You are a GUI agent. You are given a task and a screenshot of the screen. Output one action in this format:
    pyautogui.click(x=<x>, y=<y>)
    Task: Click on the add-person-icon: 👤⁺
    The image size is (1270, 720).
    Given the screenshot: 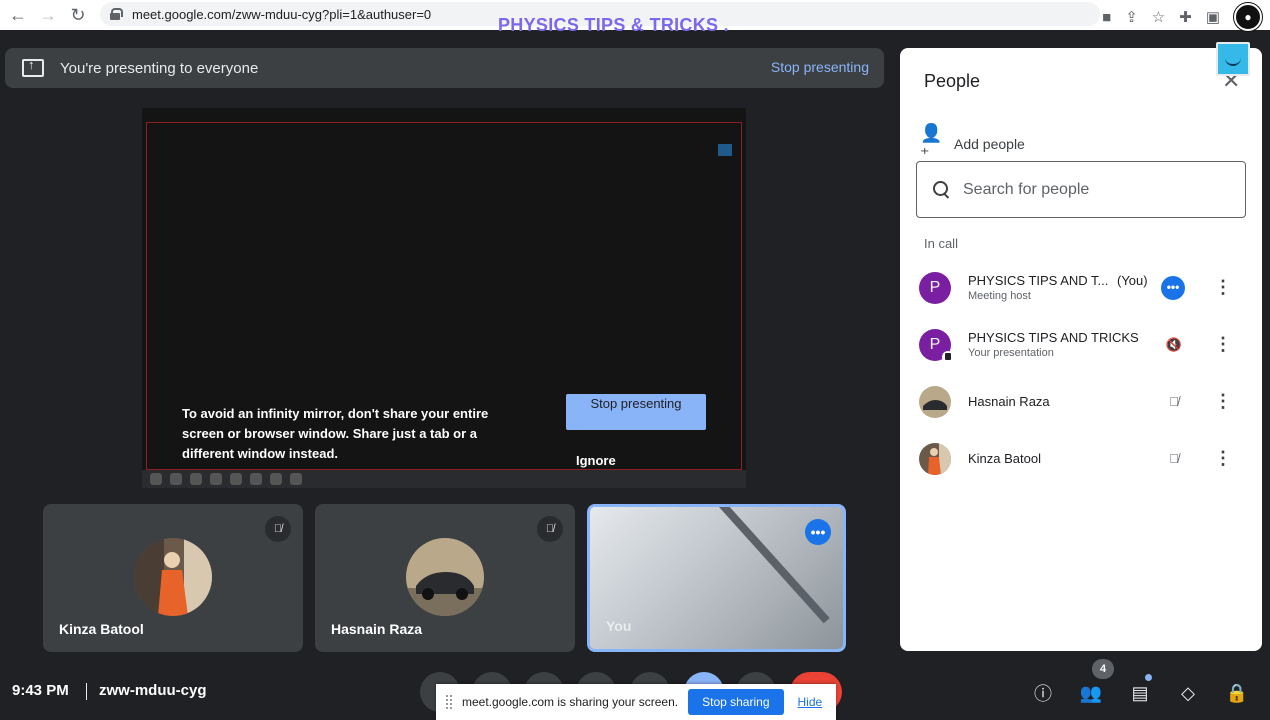 What is the action you would take?
    pyautogui.click(x=931, y=143)
    